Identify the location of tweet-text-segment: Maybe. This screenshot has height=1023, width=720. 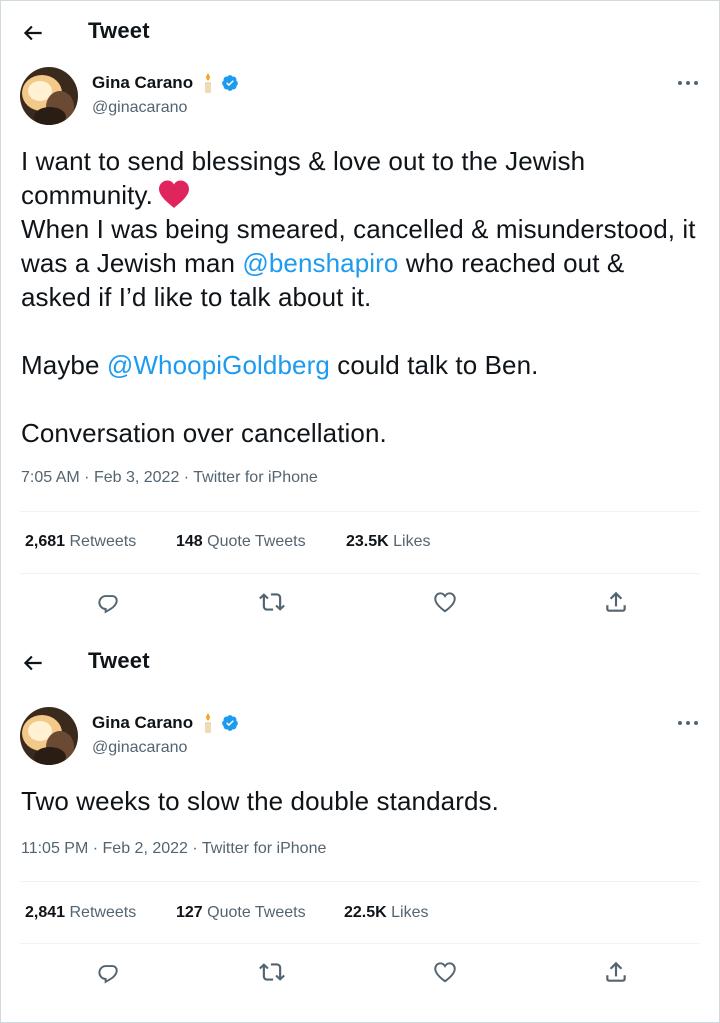
(64, 365).